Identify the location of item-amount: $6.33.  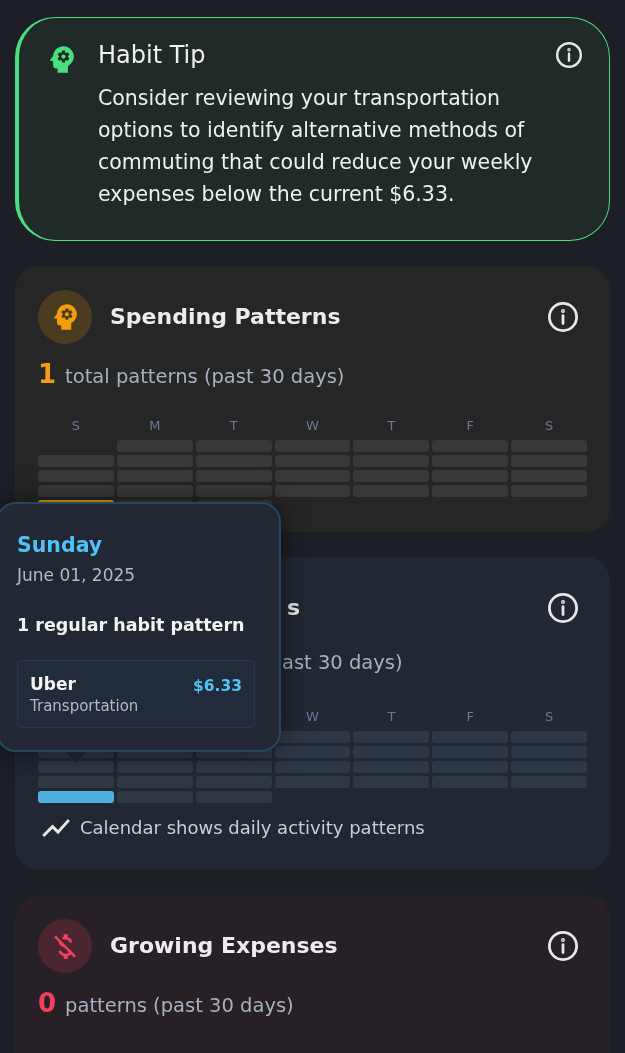
(217, 686).